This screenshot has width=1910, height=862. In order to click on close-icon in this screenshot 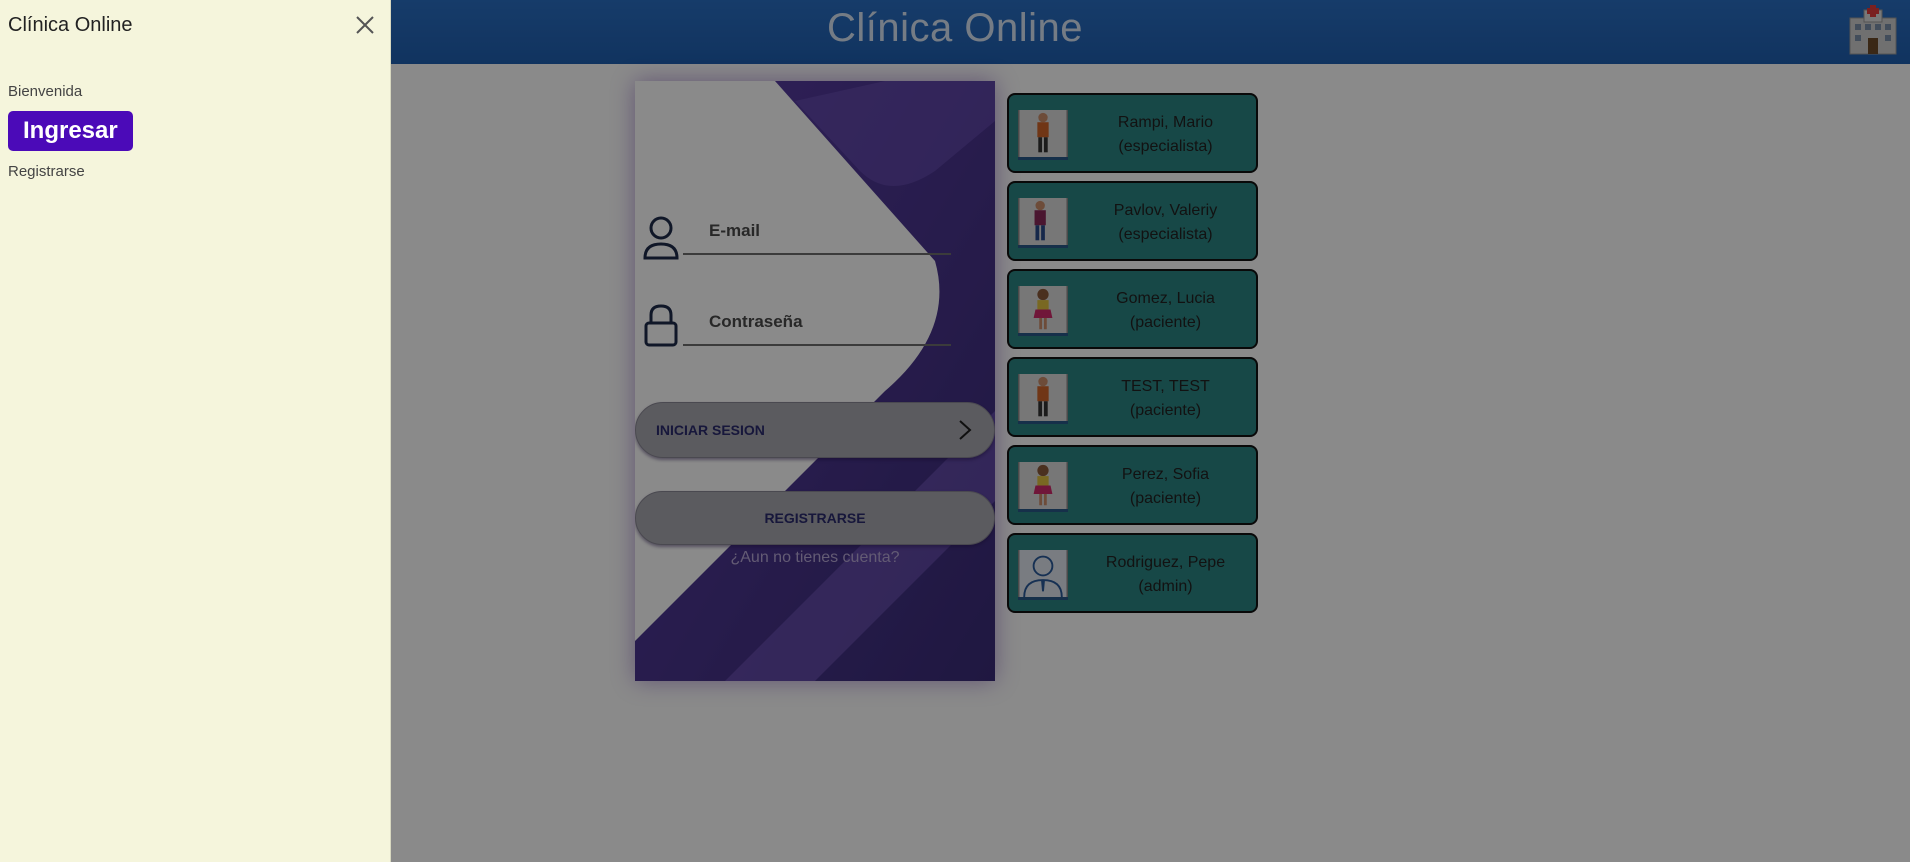, I will do `click(365, 25)`.